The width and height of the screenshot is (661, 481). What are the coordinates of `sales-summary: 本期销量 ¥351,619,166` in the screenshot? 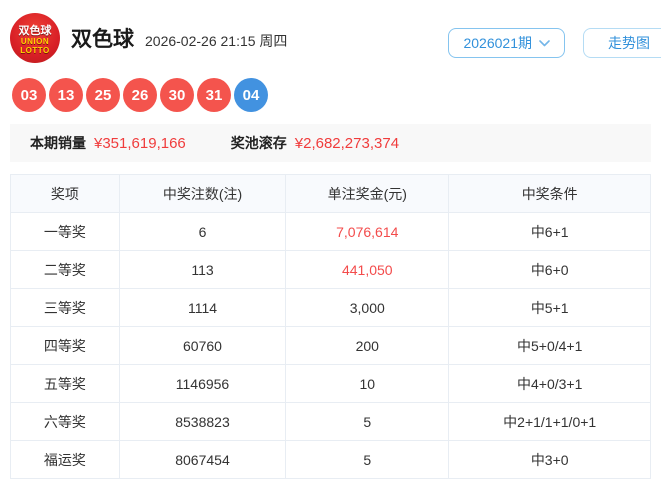 It's located at (108, 143).